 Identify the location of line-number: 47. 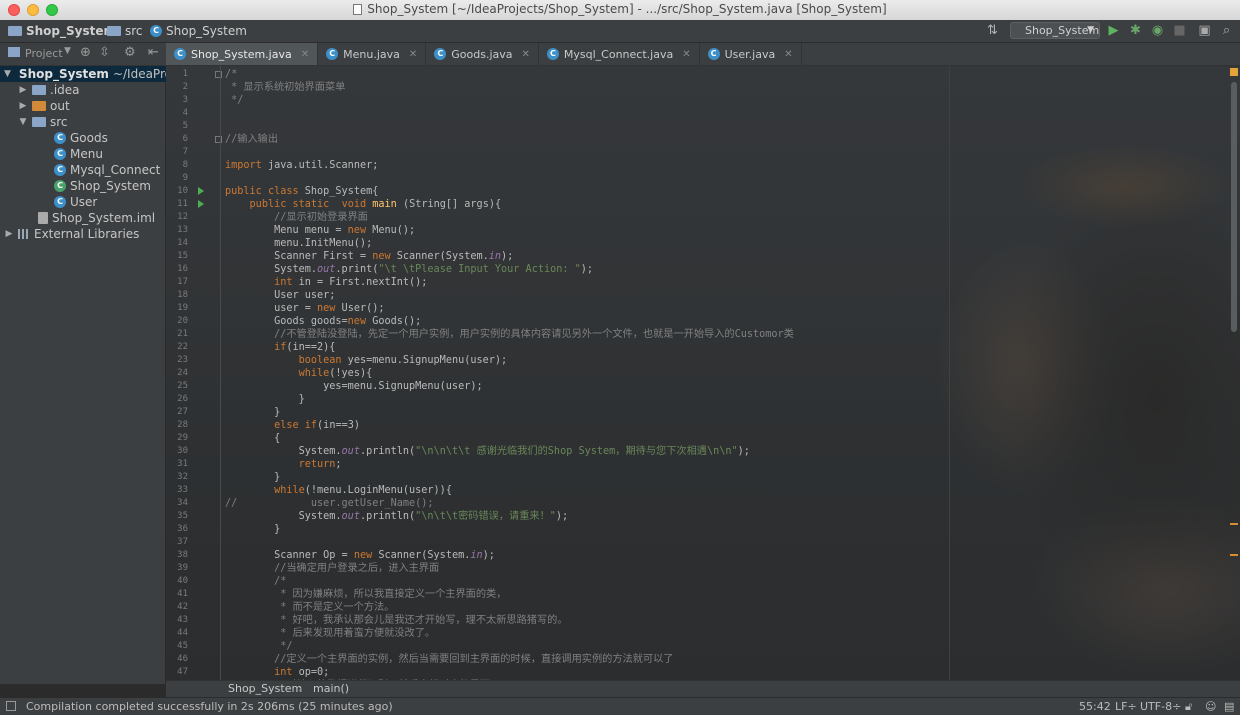
(177, 672).